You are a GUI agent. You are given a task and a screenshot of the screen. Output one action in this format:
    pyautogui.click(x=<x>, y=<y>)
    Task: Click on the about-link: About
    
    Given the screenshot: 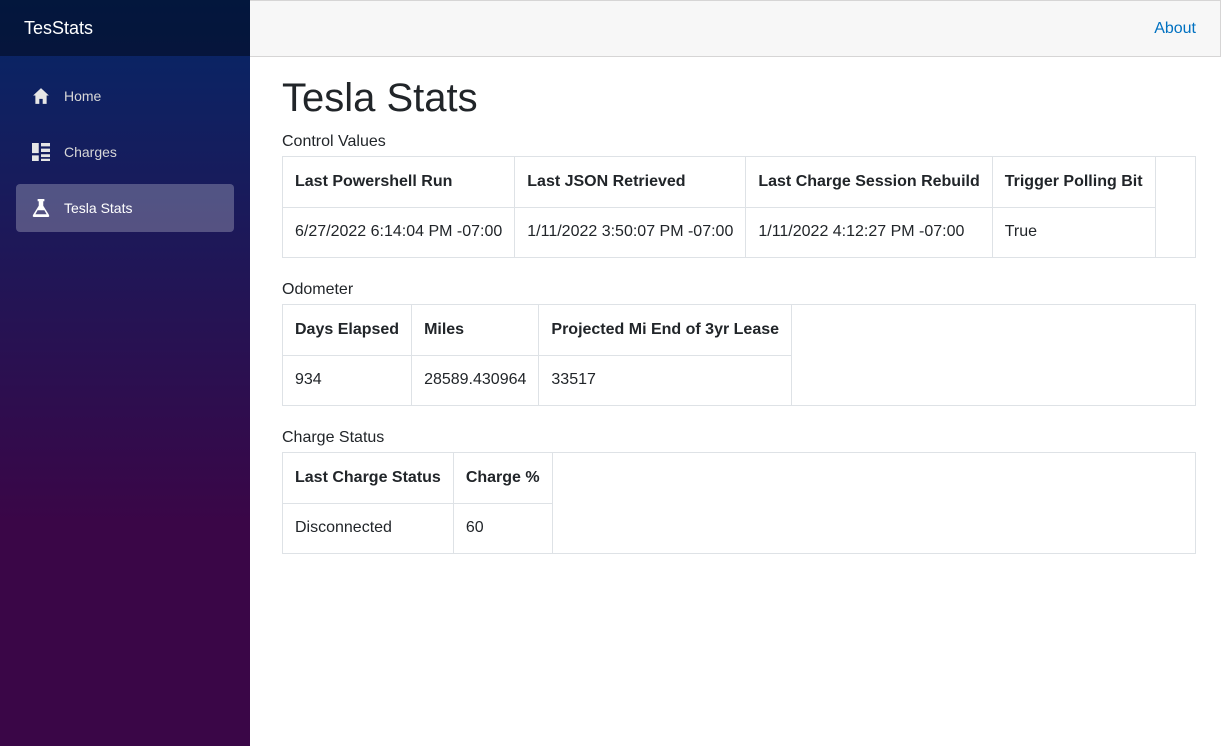 What is the action you would take?
    pyautogui.click(x=1175, y=29)
    